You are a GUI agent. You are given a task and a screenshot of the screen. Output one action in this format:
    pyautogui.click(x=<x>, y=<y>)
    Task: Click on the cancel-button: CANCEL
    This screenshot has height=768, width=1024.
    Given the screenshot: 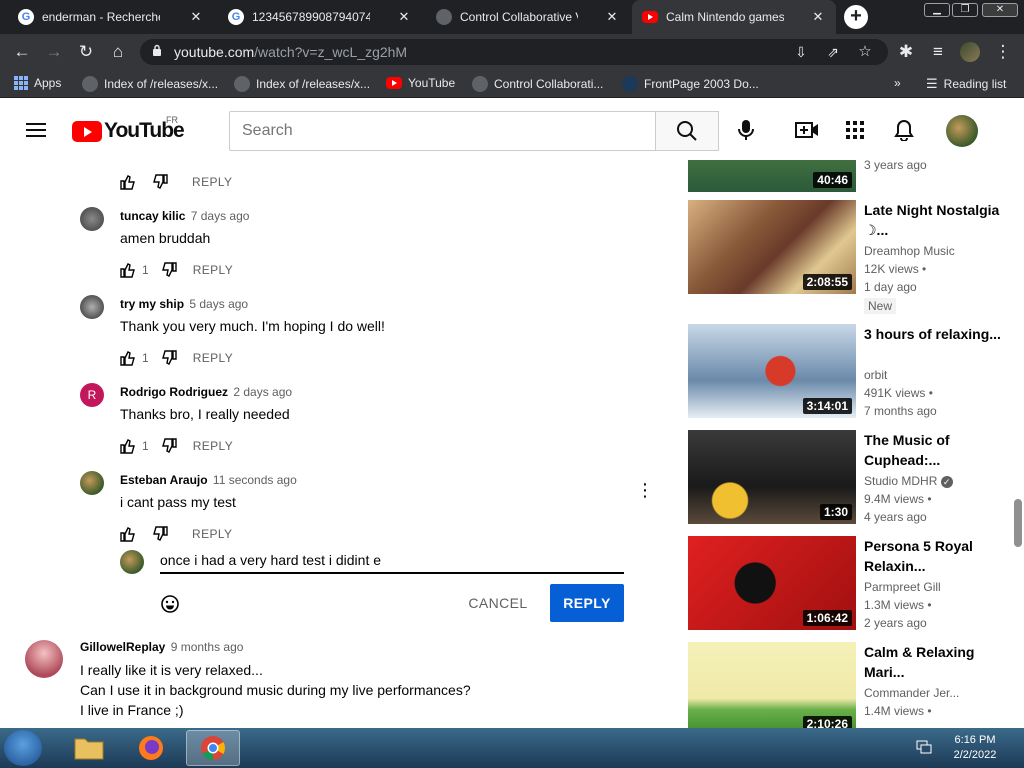 What is the action you would take?
    pyautogui.click(x=498, y=603)
    